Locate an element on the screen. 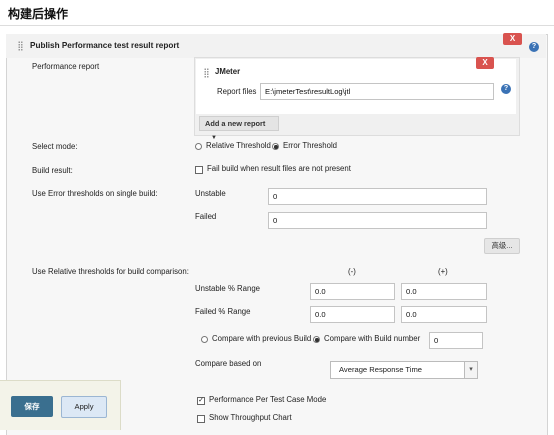 Image resolution: width=554 pixels, height=435 pixels. compare-previous-label: Compare with previous Build is located at coordinates (262, 338).